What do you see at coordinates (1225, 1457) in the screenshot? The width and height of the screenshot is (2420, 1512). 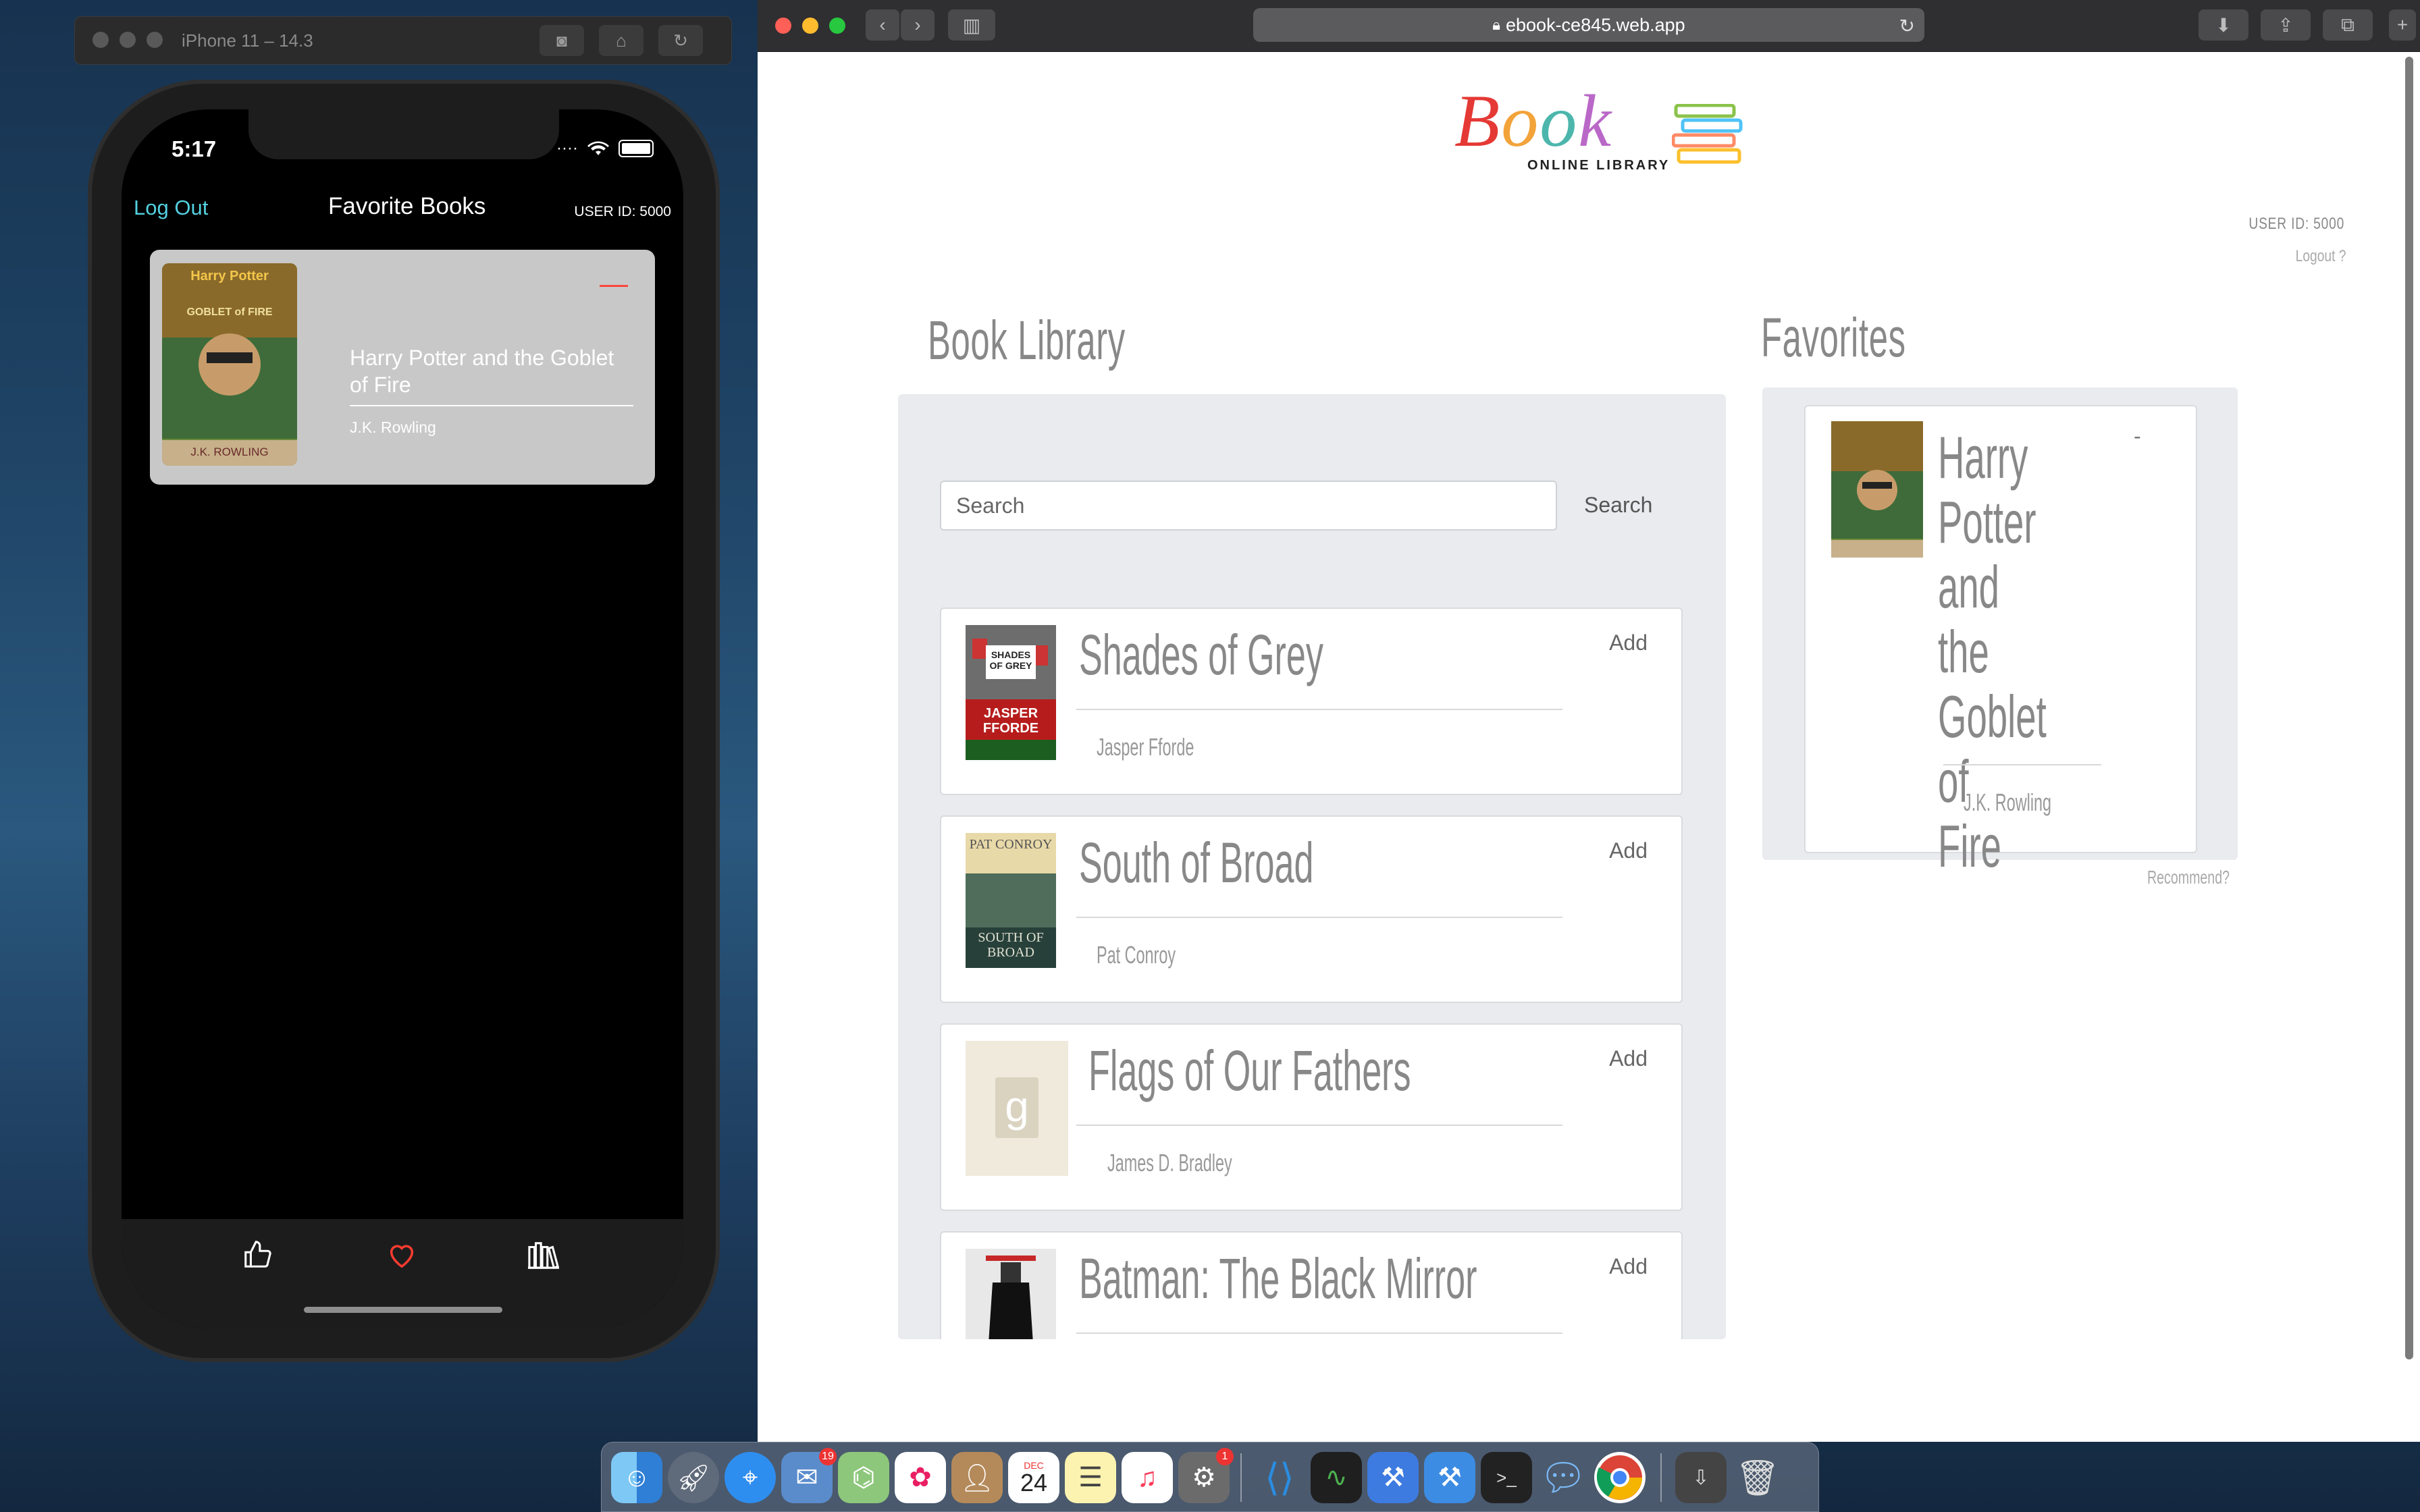 I see `prefs-badge: 1` at bounding box center [1225, 1457].